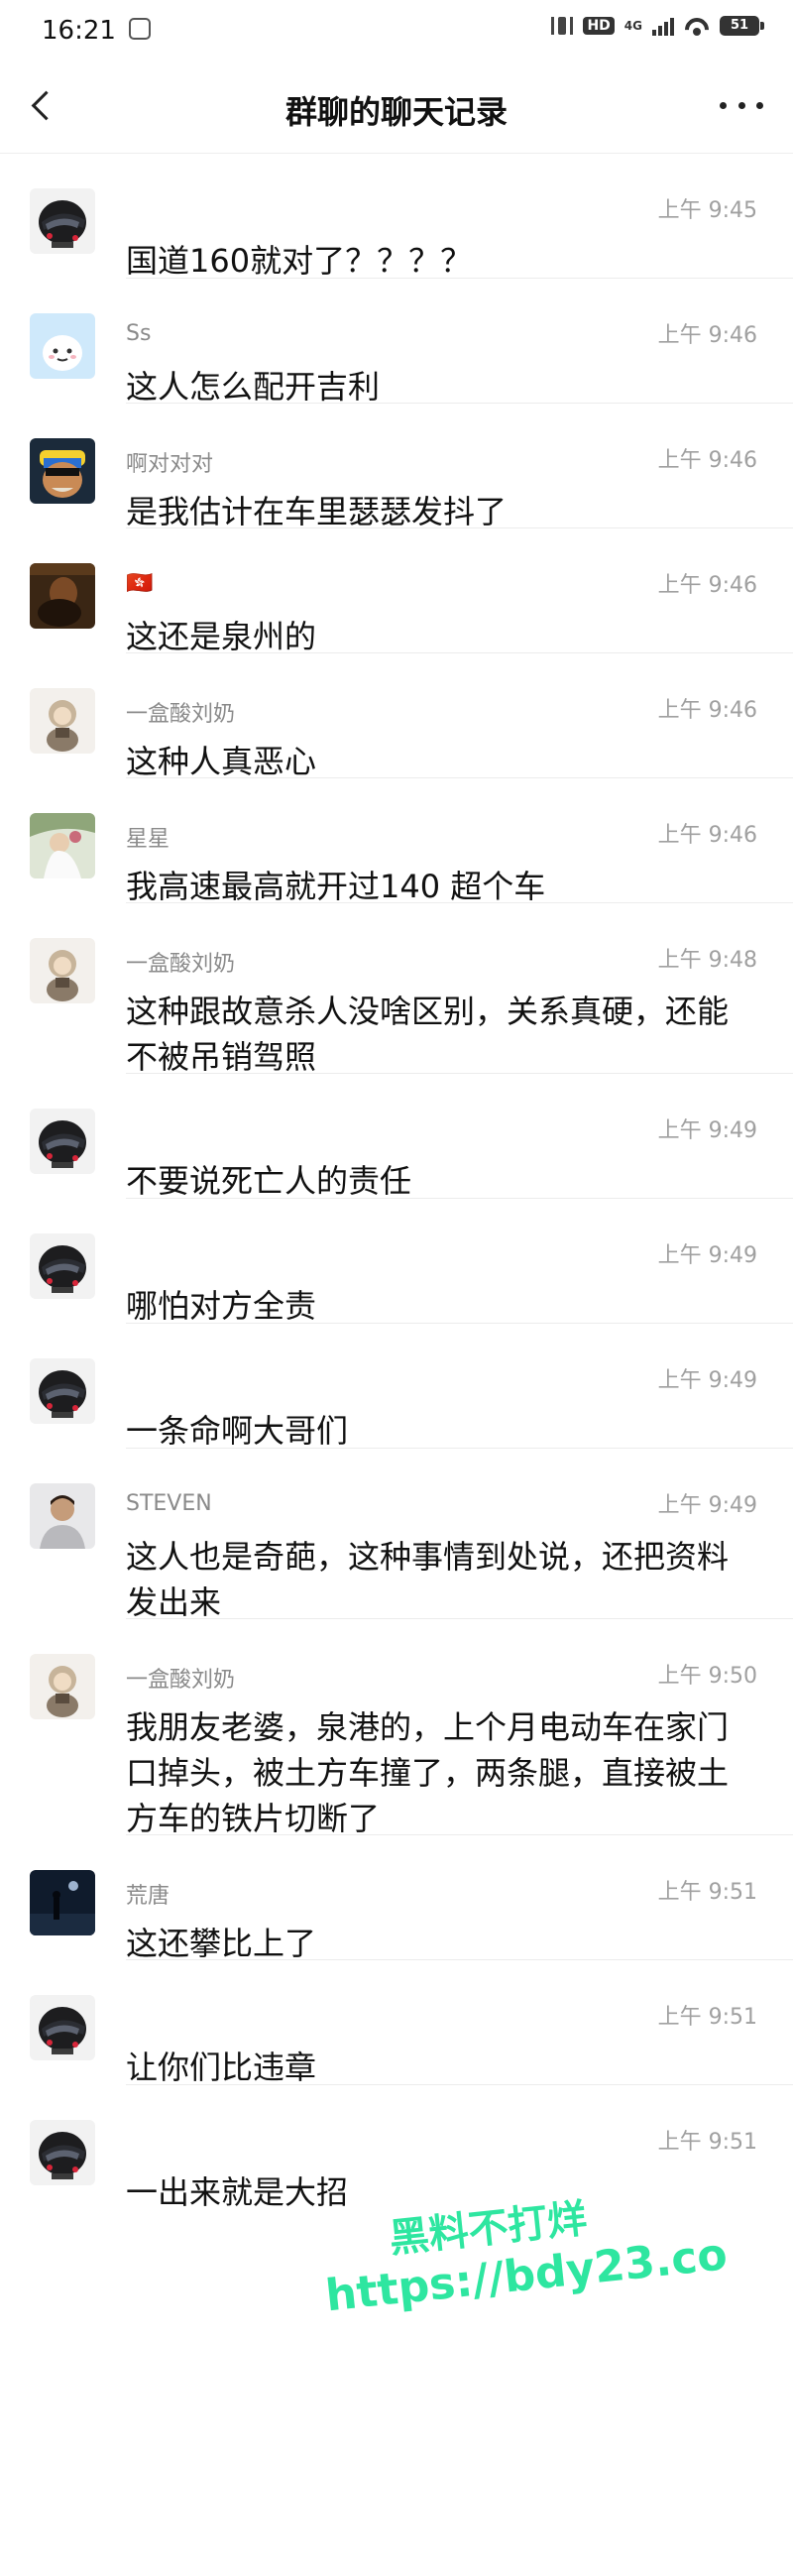 The image size is (793, 2576). Describe the element at coordinates (140, 583) in the screenshot. I see `sender-name: 🇭🇰` at that location.